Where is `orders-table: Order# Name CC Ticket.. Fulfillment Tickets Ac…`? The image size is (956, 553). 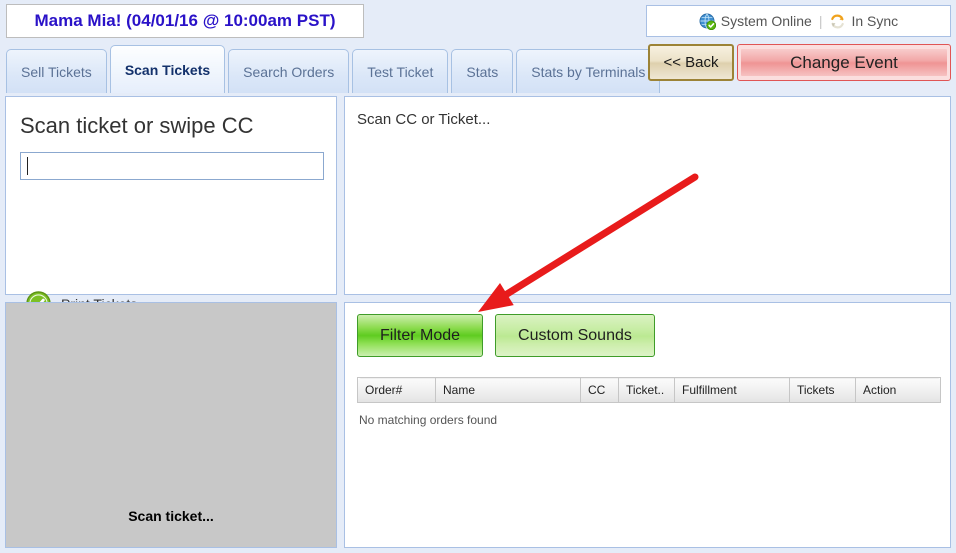
orders-table: Order# Name CC Ticket.. Fulfillment Tickets Ac… is located at coordinates (649, 390).